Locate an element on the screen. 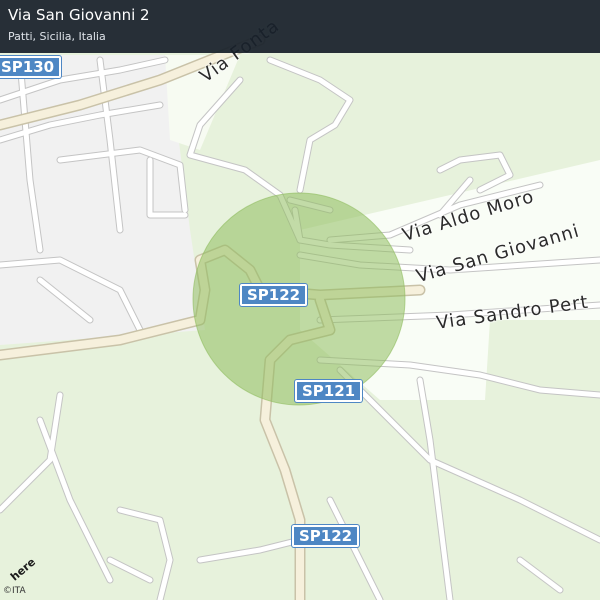 The image size is (600, 600). route-shield-sp122-bottom: SP122 is located at coordinates (326, 536).